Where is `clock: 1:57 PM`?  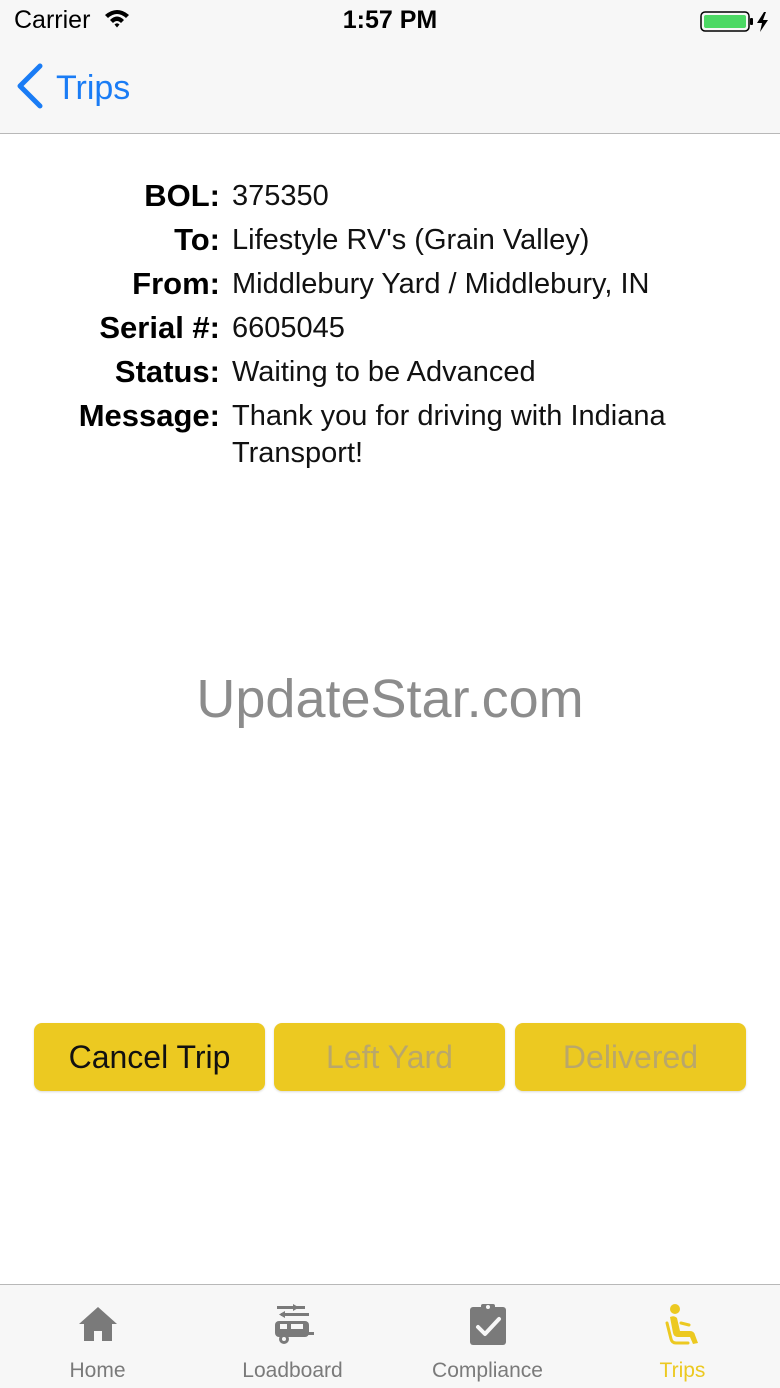 clock: 1:57 PM is located at coordinates (390, 20).